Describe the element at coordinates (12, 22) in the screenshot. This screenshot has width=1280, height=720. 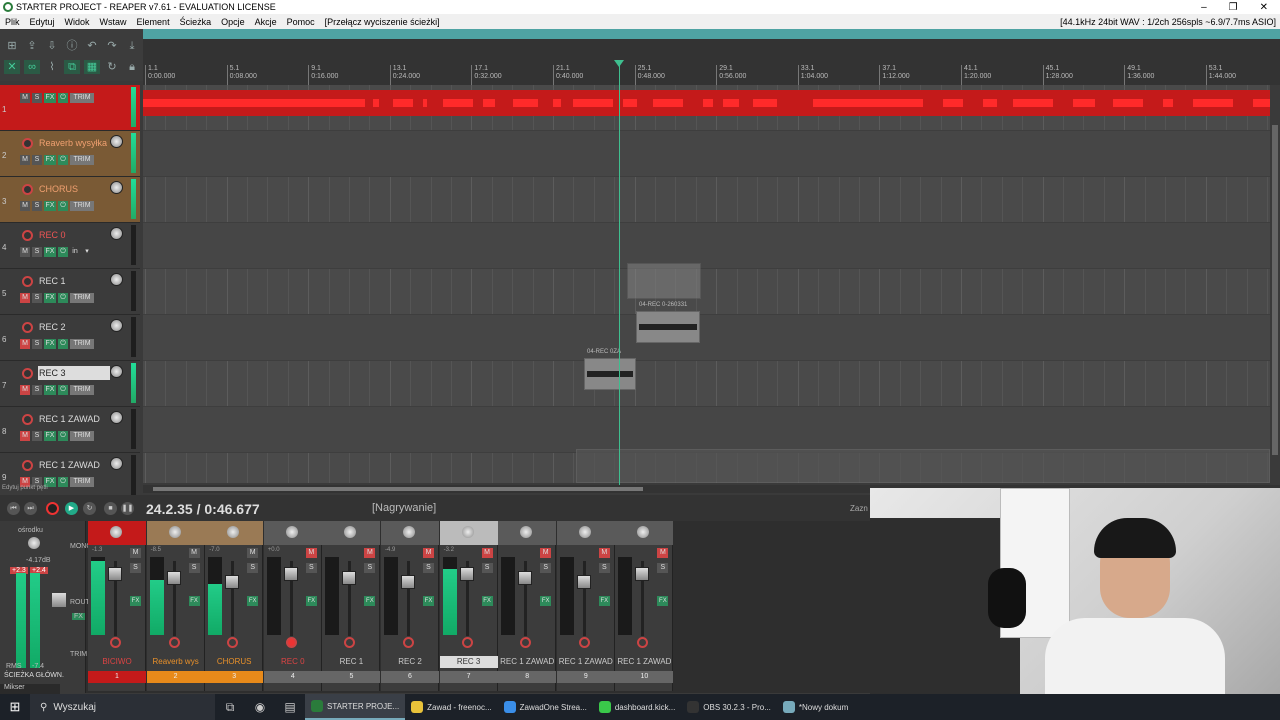
I see `menu-plik: Plik` at that location.